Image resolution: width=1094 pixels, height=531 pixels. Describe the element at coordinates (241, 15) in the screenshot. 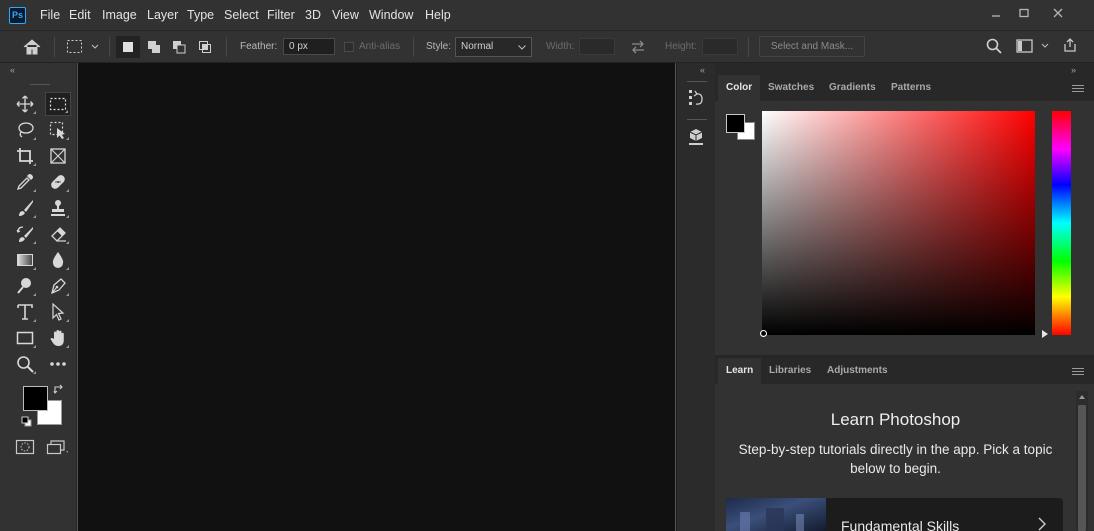

I see `menu-select: Select` at that location.